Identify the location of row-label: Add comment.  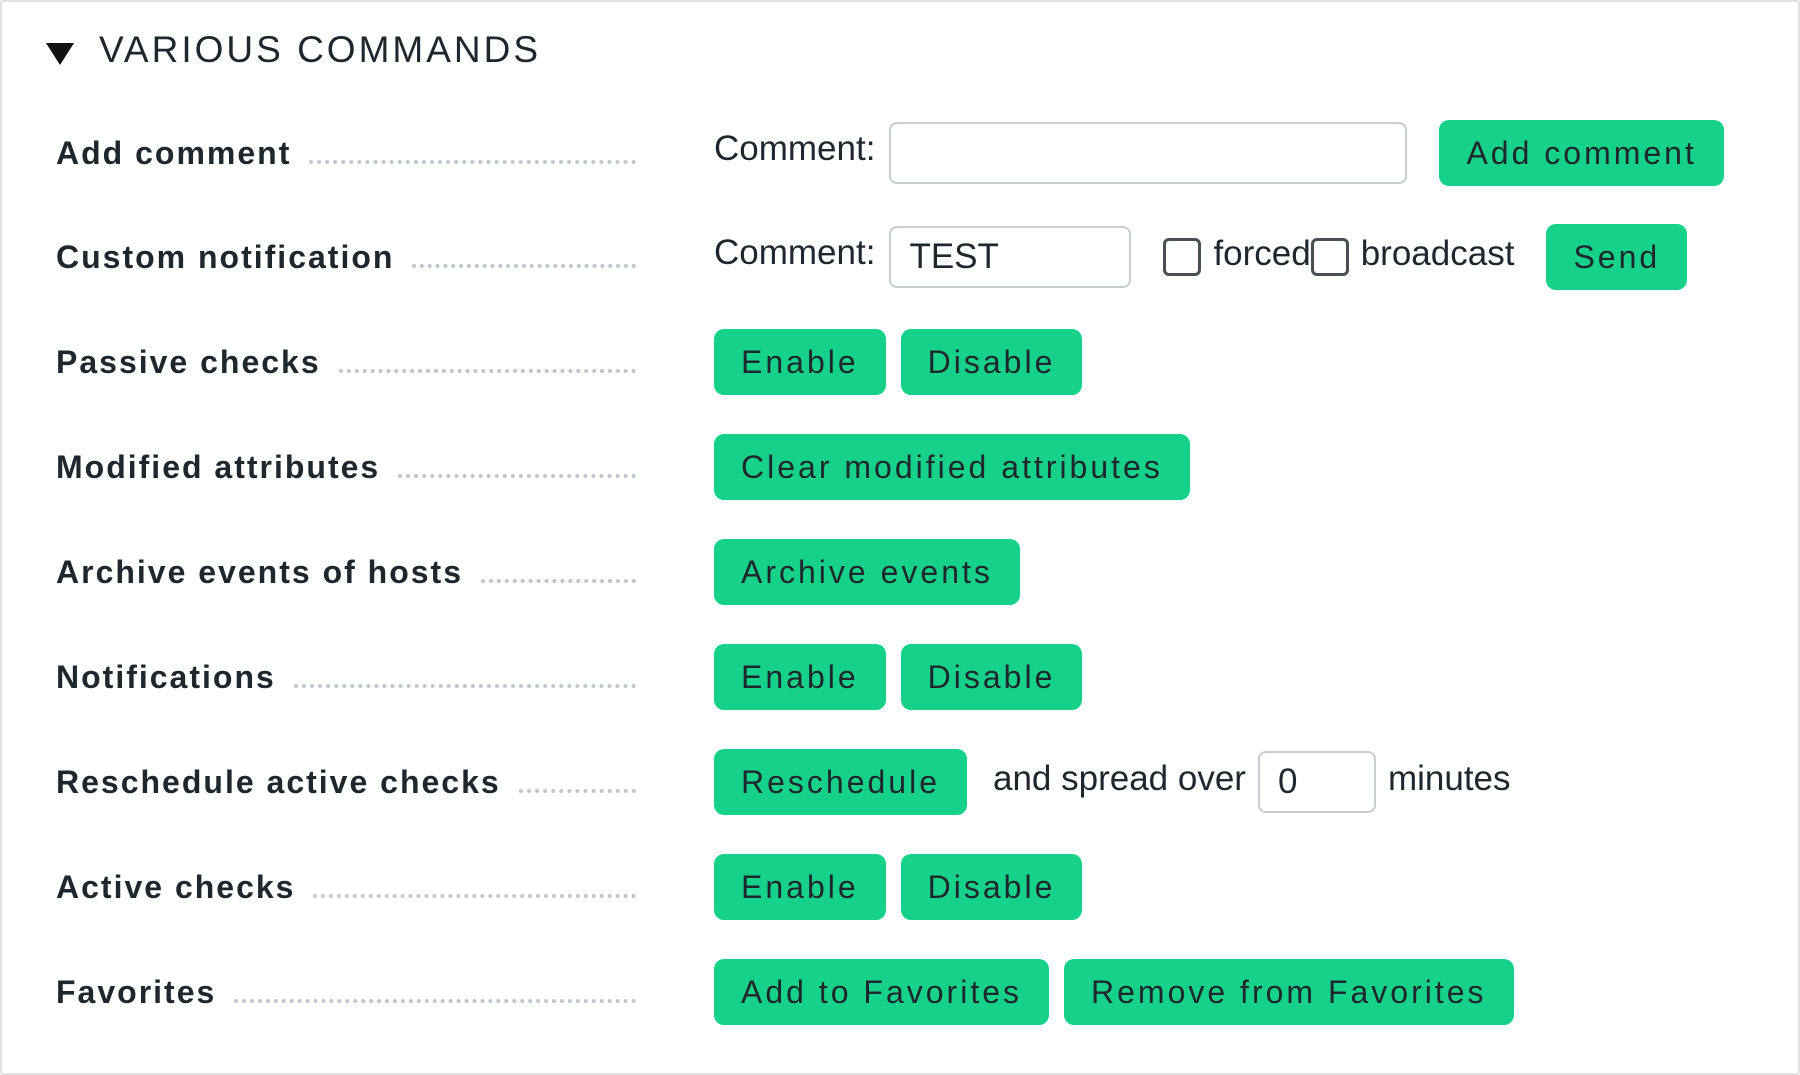
(174, 152).